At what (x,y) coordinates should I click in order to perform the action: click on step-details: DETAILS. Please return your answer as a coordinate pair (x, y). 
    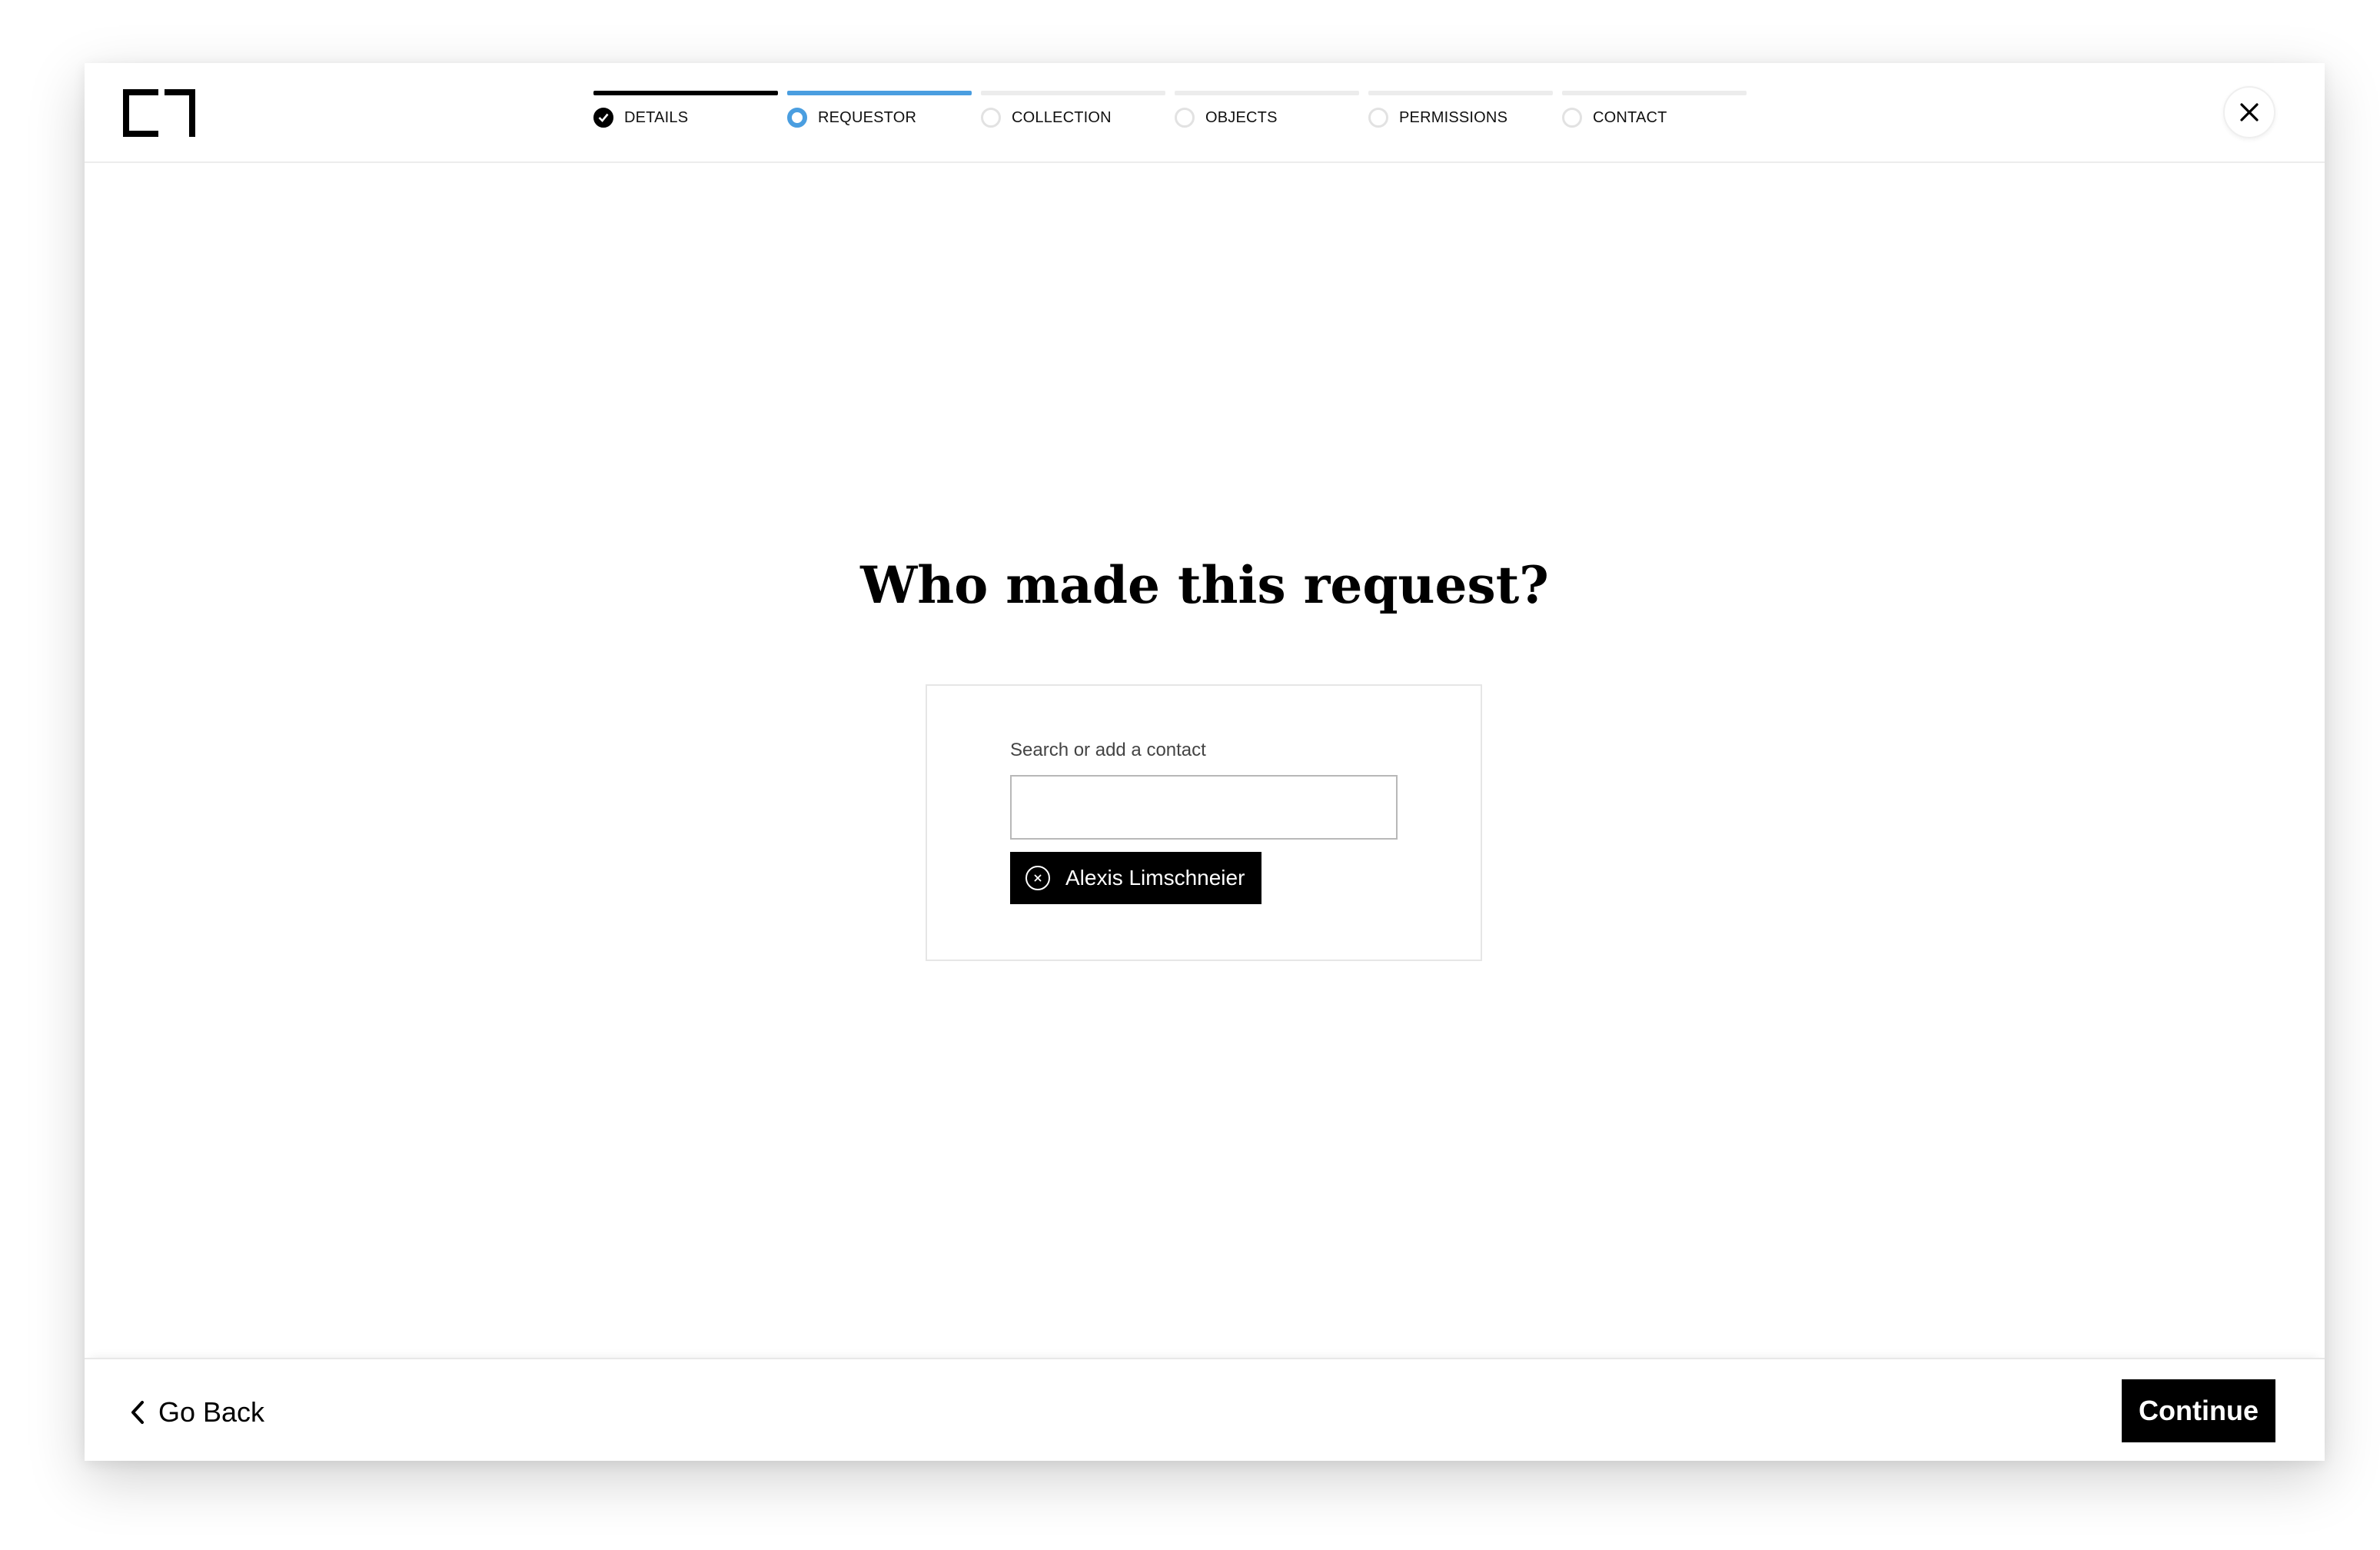
    Looking at the image, I should click on (685, 114).